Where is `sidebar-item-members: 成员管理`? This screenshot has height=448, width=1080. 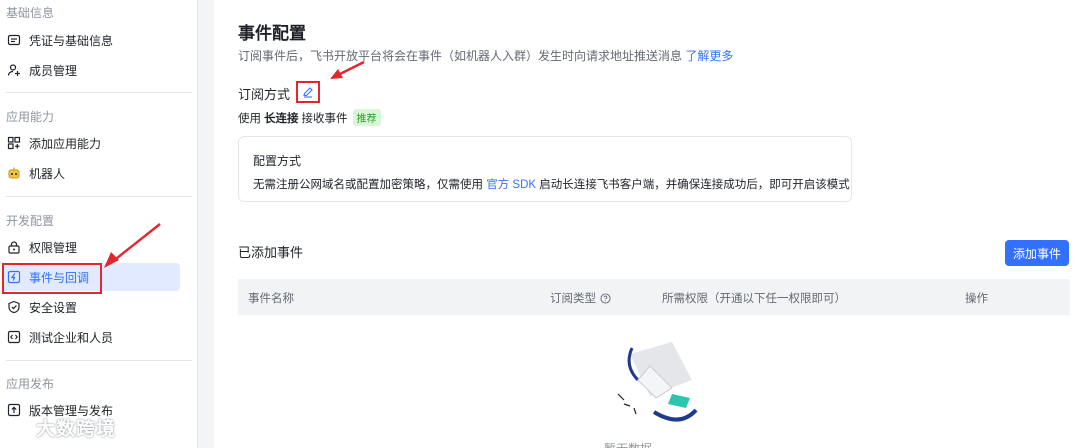
sidebar-item-members: 成员管理 is located at coordinates (91, 70).